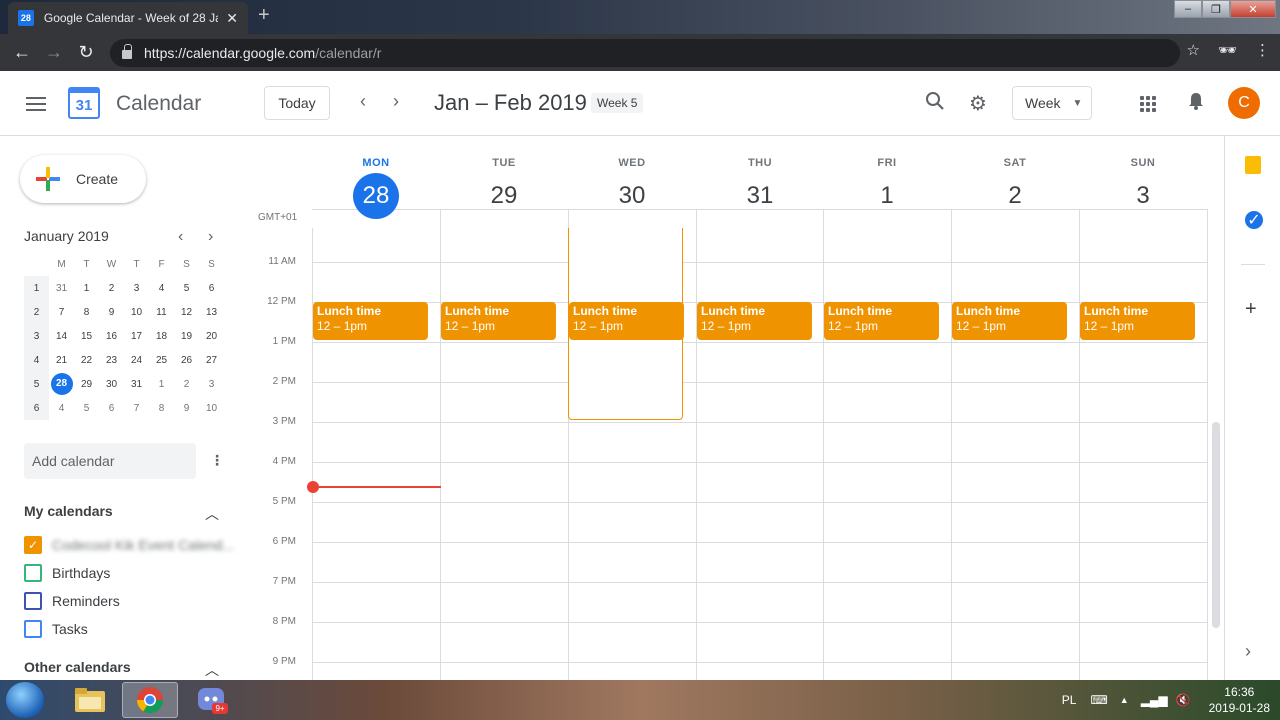  What do you see at coordinates (86, 52) in the screenshot?
I see `reload-button: ↻` at bounding box center [86, 52].